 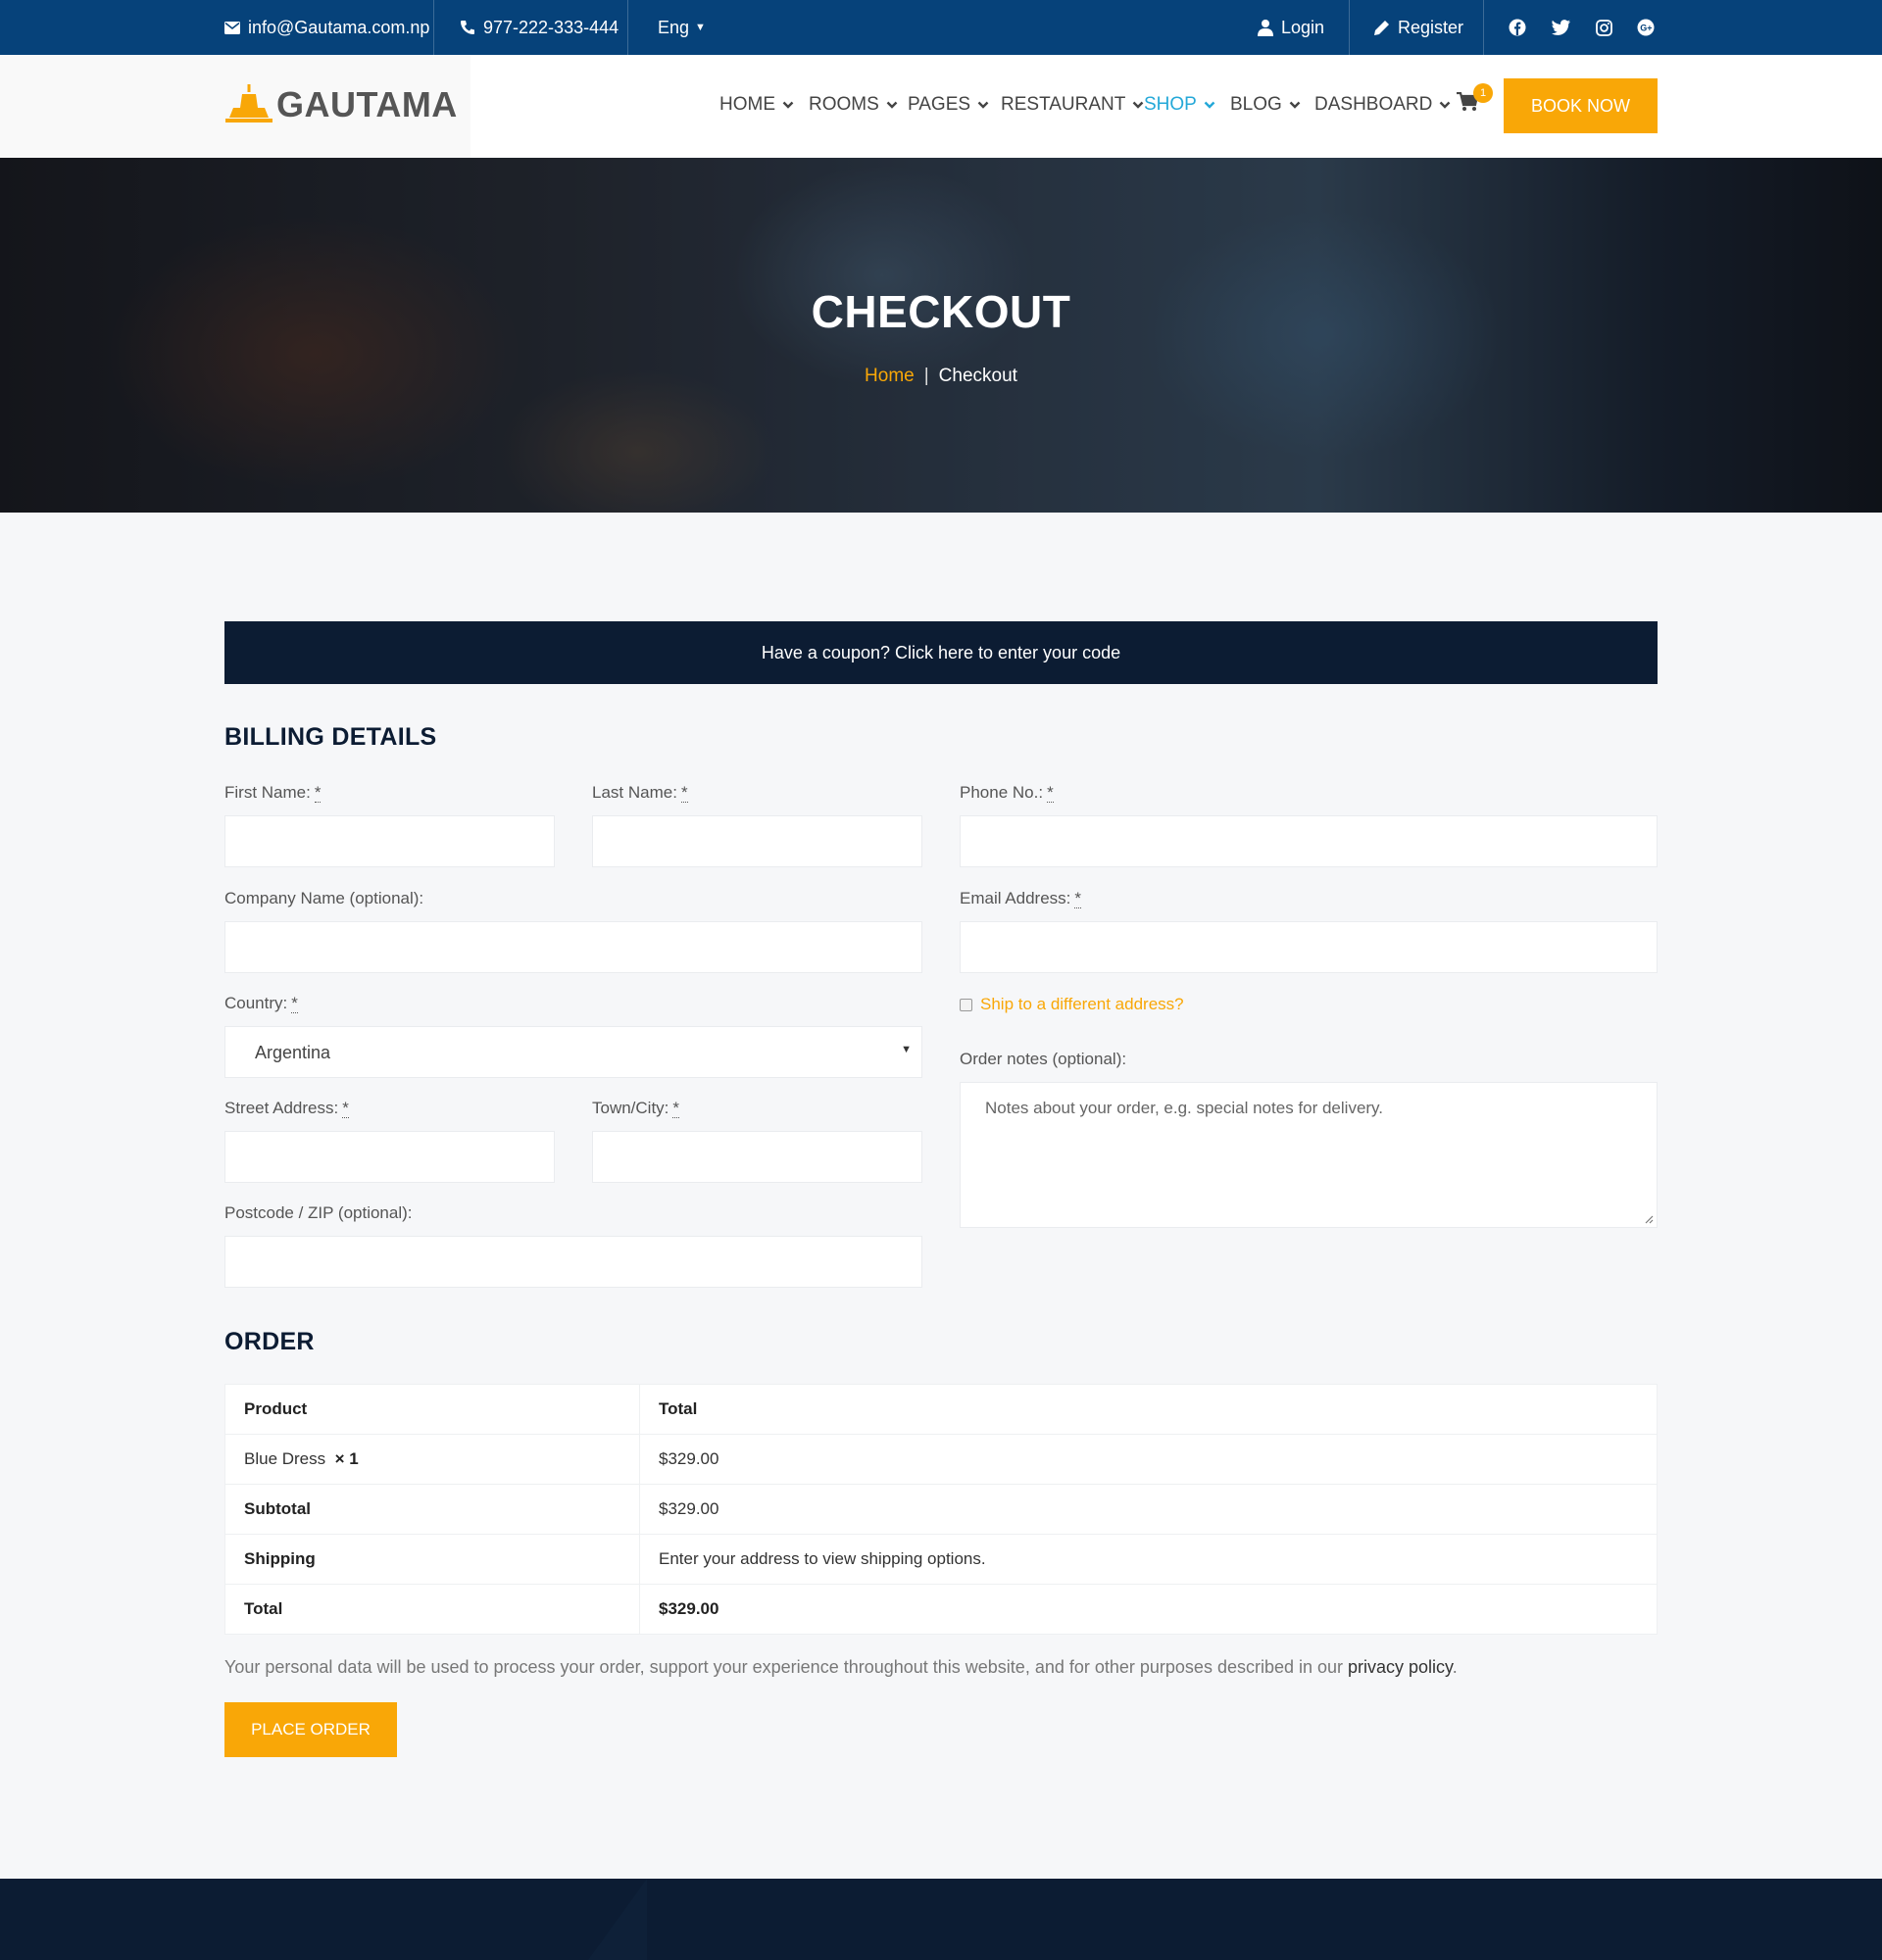 I want to click on stupa-logo-icon, so click(x=249, y=103).